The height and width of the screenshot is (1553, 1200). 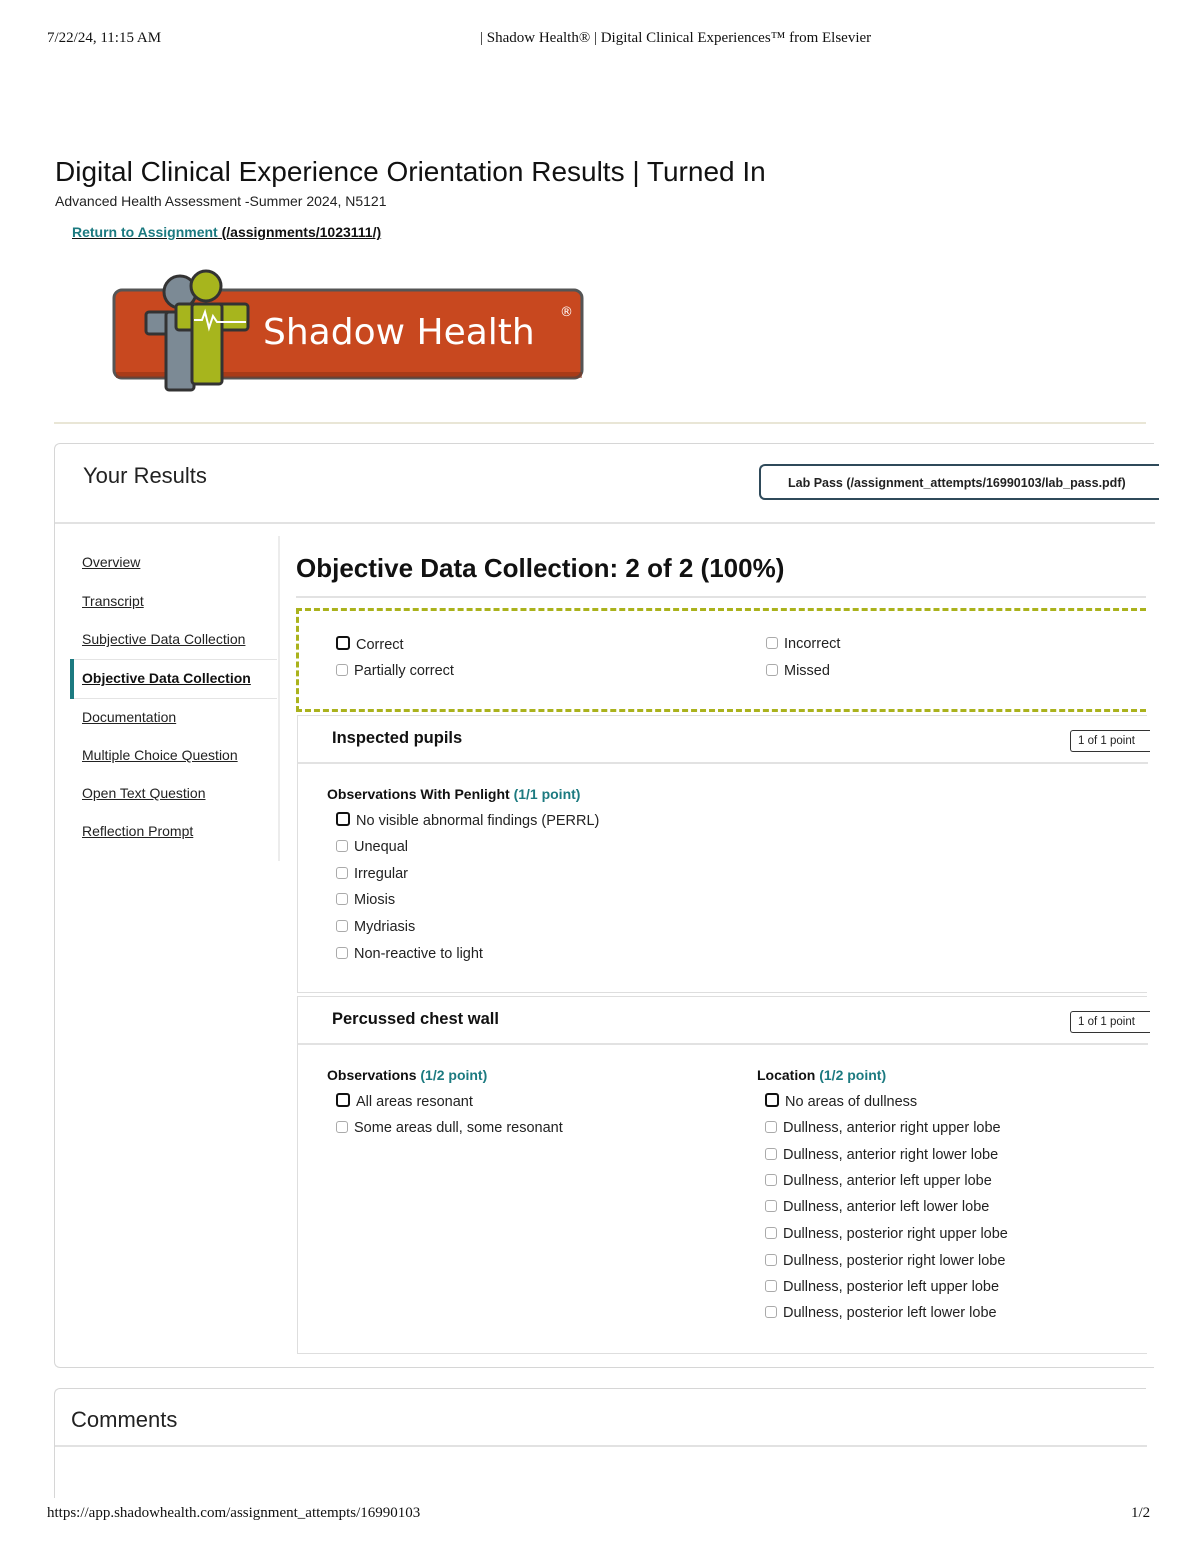 I want to click on observation-group-label: Observations With Penlight (1/1 point), so click(x=454, y=794).